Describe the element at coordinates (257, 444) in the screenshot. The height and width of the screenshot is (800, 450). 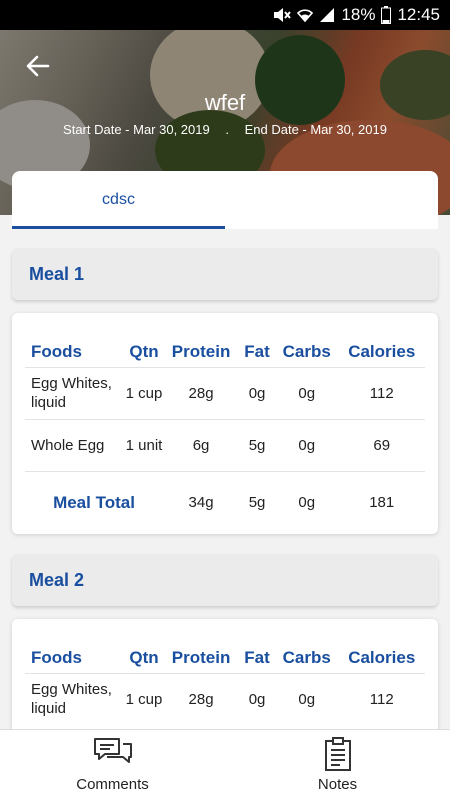
I see `food-fat: 5g` at that location.